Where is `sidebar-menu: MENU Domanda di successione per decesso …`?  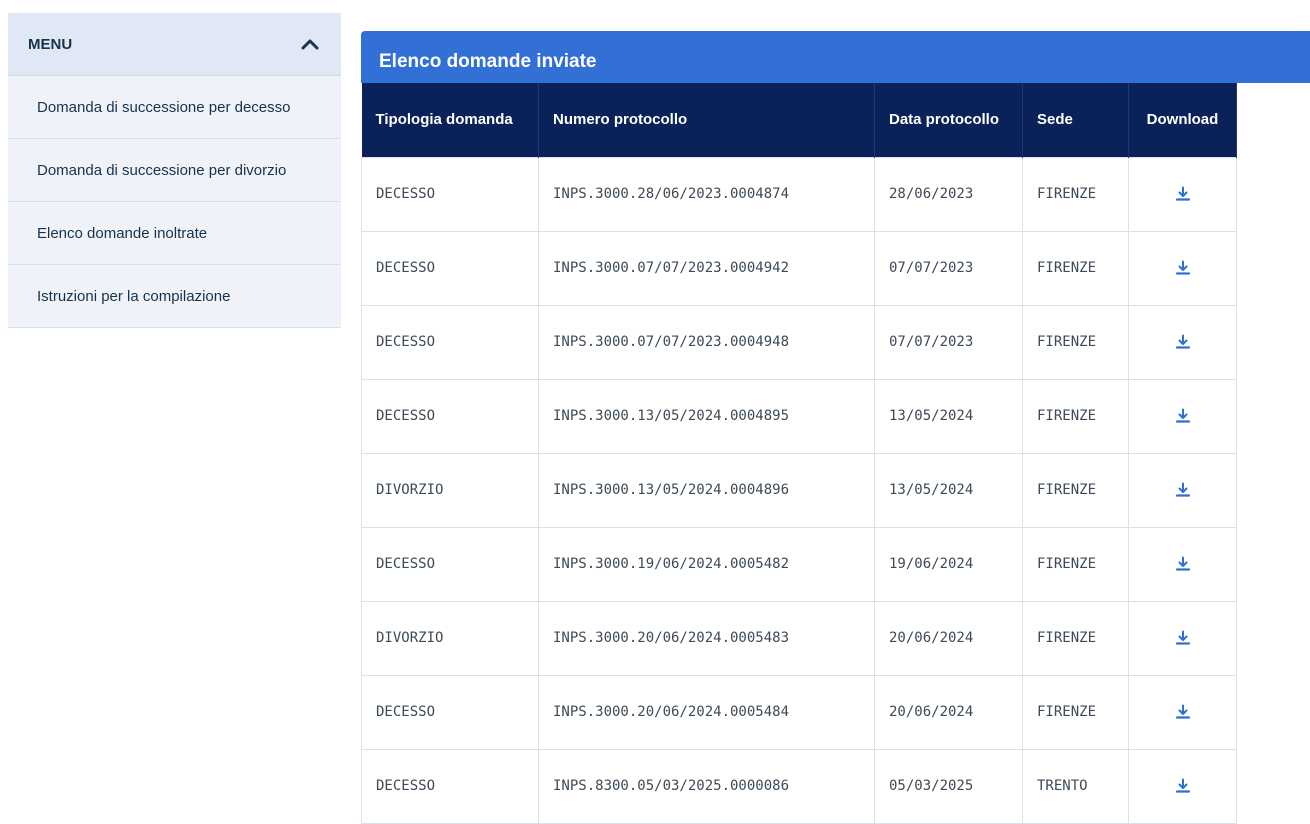
sidebar-menu: MENU Domanda di successione per decesso … is located at coordinates (174, 170).